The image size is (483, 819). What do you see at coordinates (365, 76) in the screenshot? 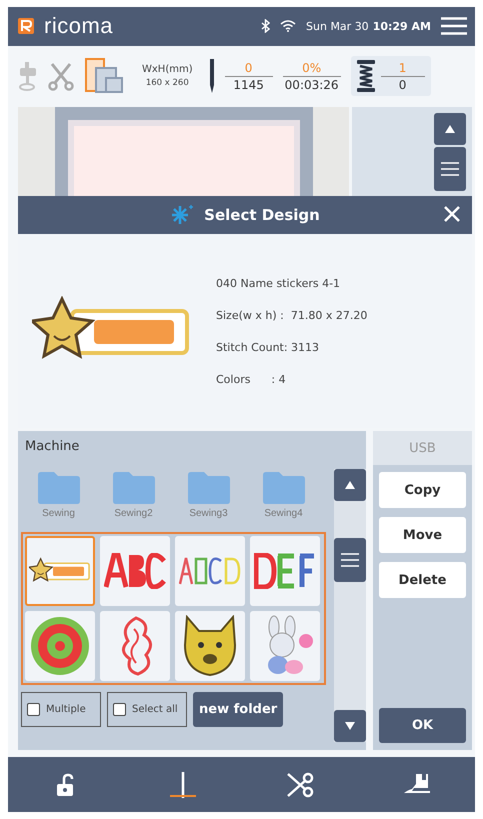
I see `thread-spool-icon` at bounding box center [365, 76].